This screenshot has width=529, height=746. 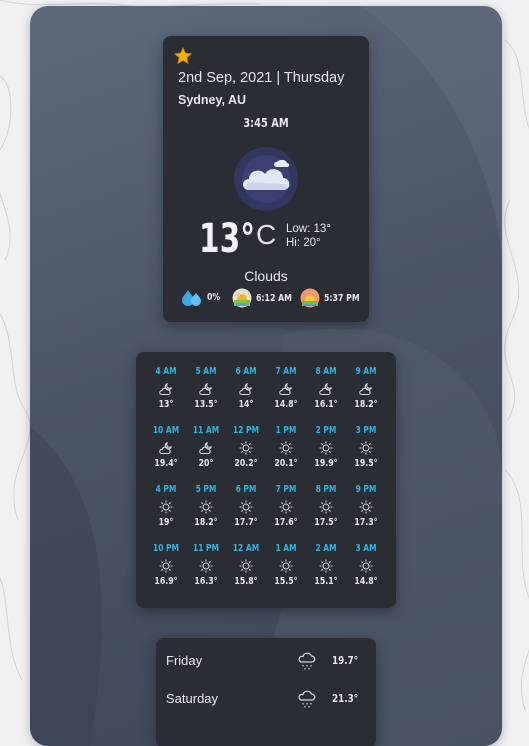 I want to click on hour-temperature: 15.8°, so click(x=246, y=581).